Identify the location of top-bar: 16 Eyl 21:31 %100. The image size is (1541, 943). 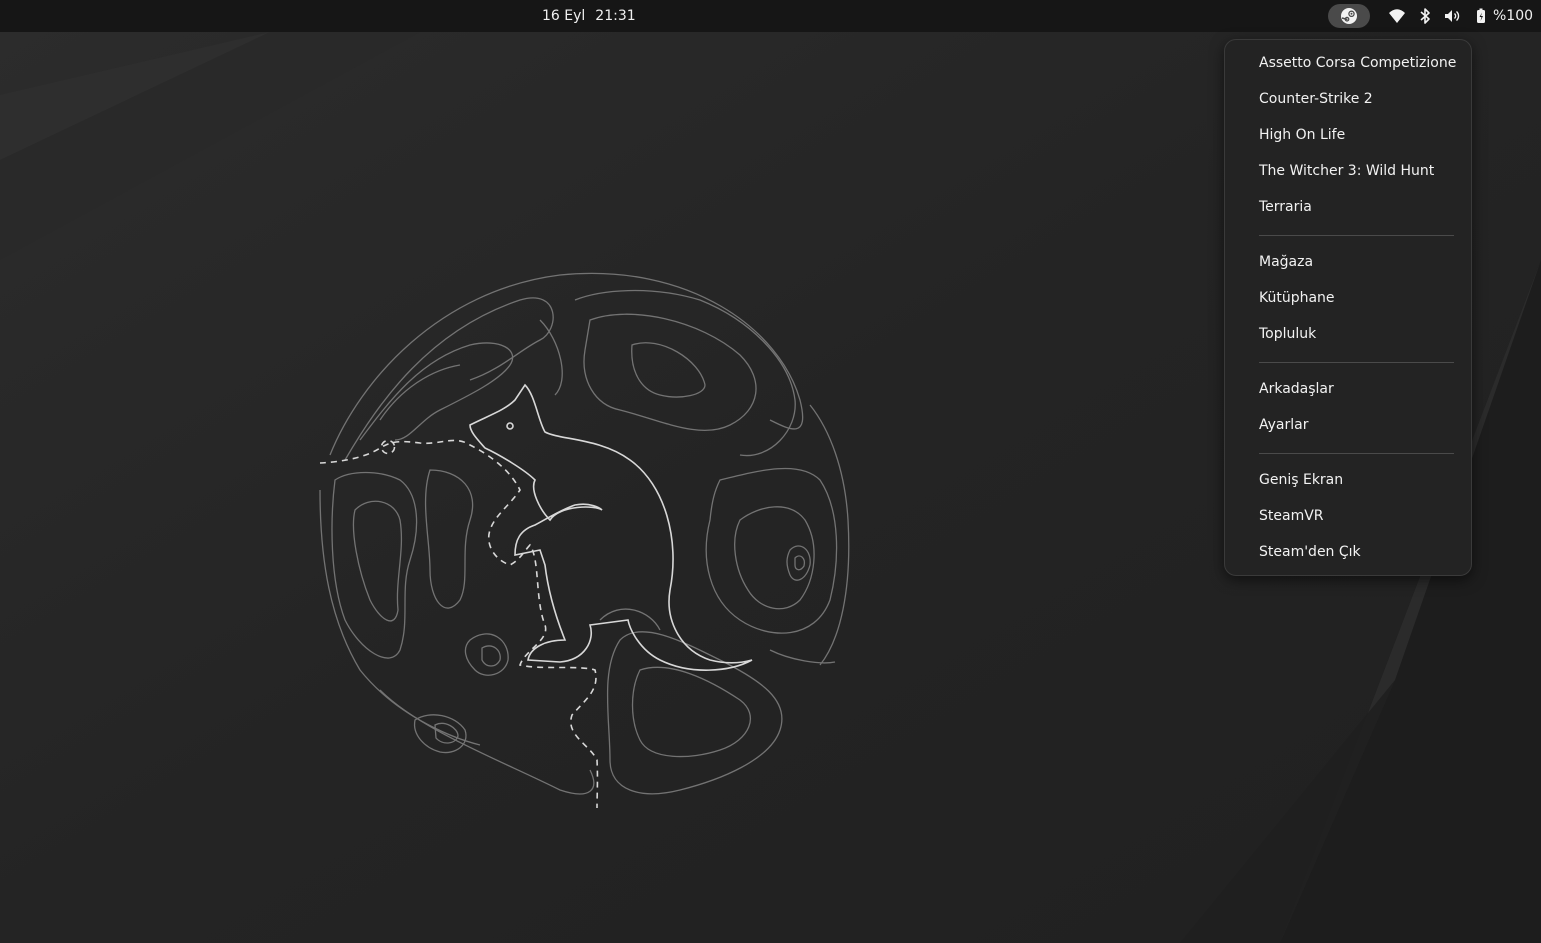
(770, 16).